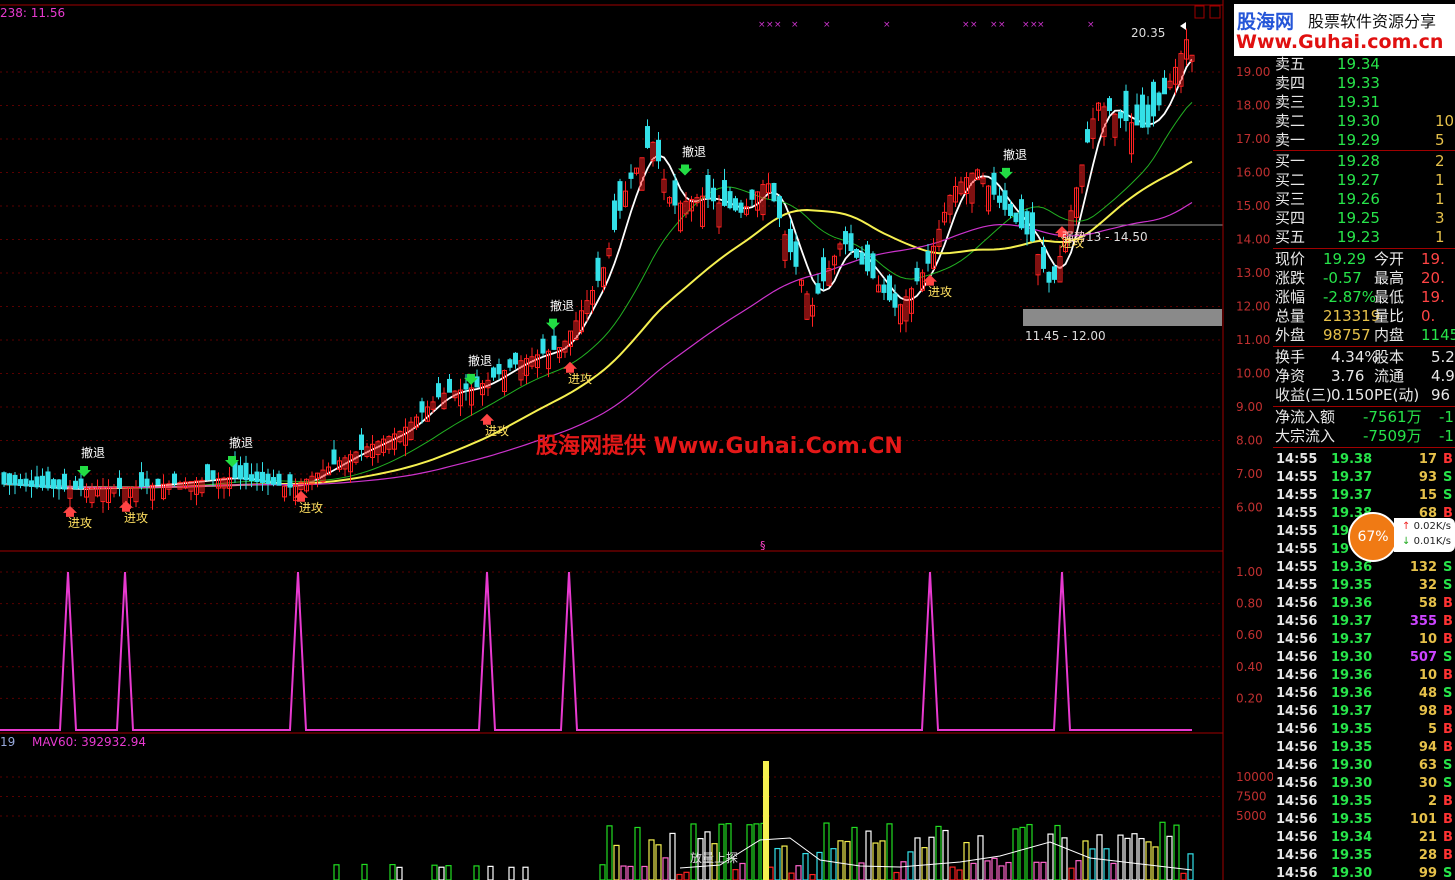 Image resolution: width=1455 pixels, height=880 pixels. I want to click on window-restore-icon, so click(1199, 12).